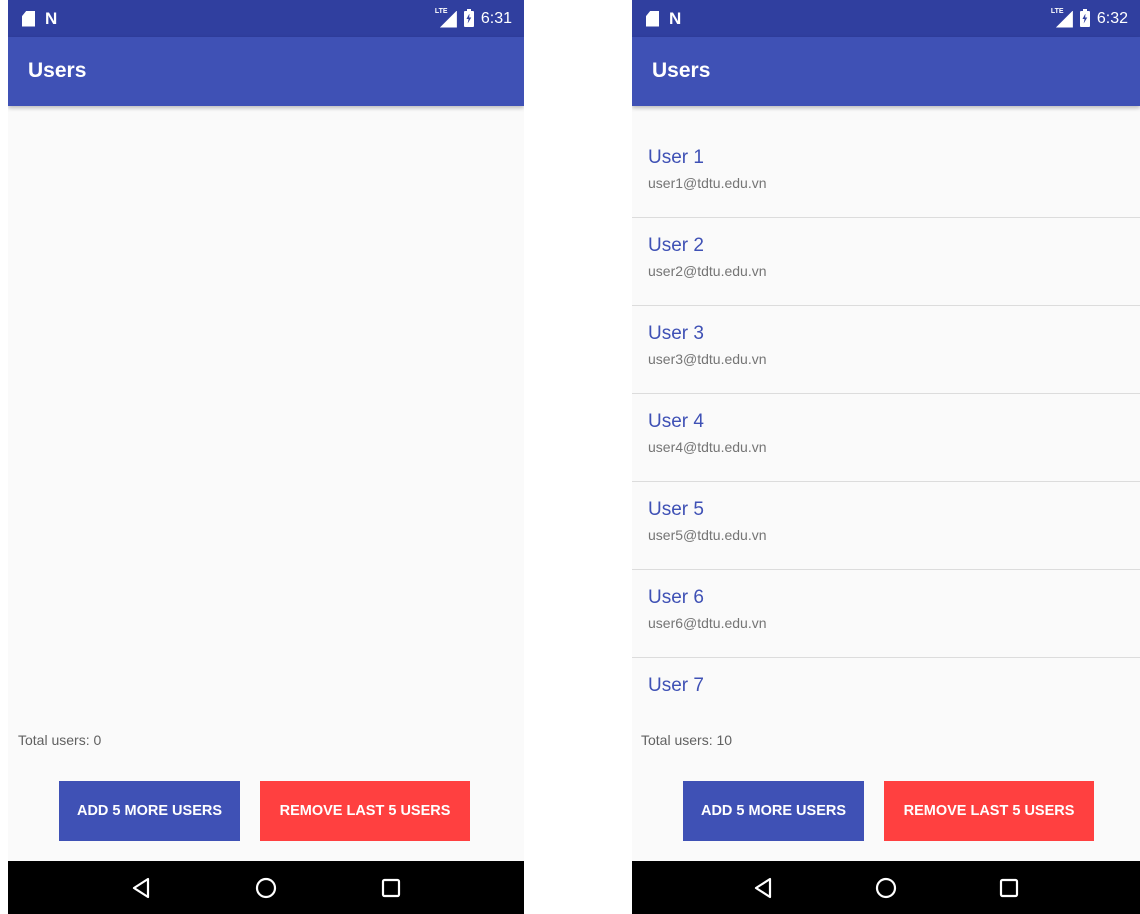 This screenshot has width=1140, height=914. I want to click on user-name: User 6, so click(676, 597).